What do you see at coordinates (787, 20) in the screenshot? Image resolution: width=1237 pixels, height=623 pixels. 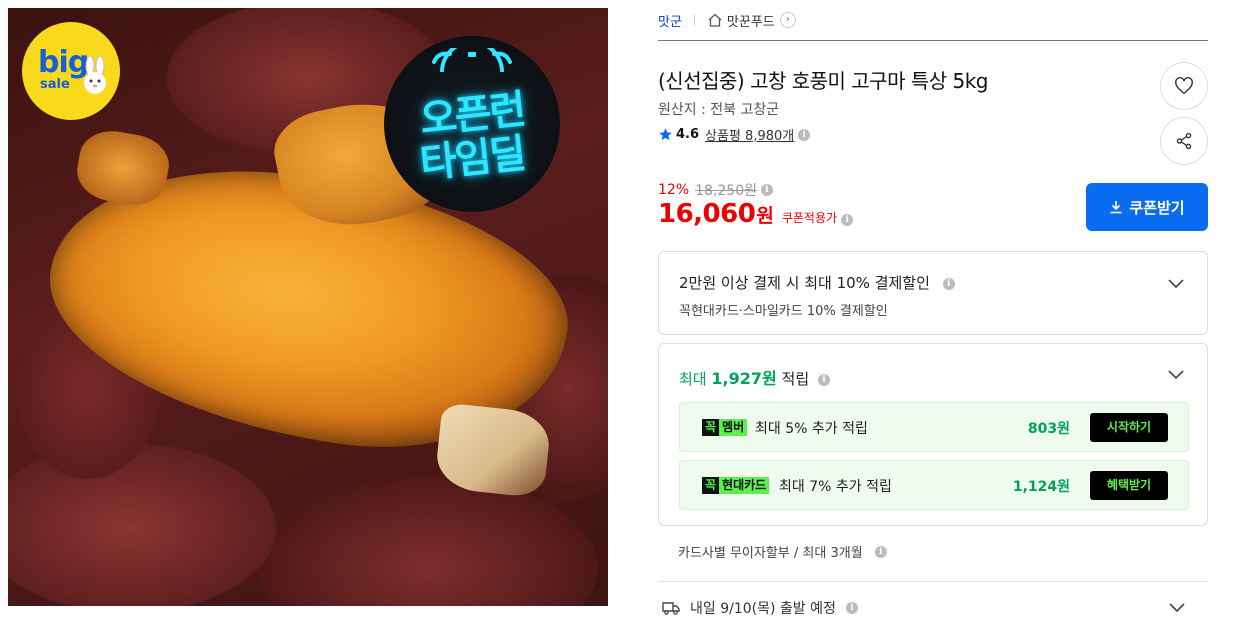 I see `chevron-right-icon: ›` at bounding box center [787, 20].